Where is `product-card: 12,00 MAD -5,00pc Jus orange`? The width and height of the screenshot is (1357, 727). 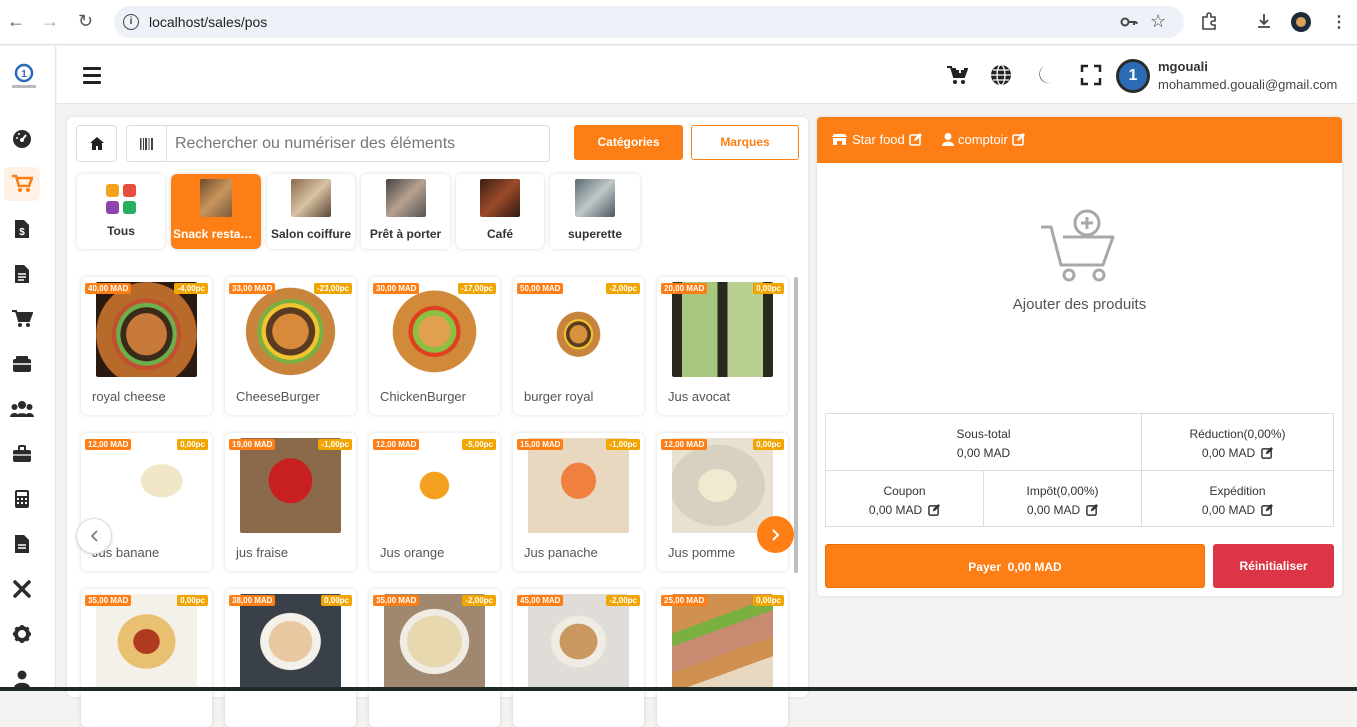
product-card: 12,00 MAD -5,00pc Jus orange is located at coordinates (434, 502).